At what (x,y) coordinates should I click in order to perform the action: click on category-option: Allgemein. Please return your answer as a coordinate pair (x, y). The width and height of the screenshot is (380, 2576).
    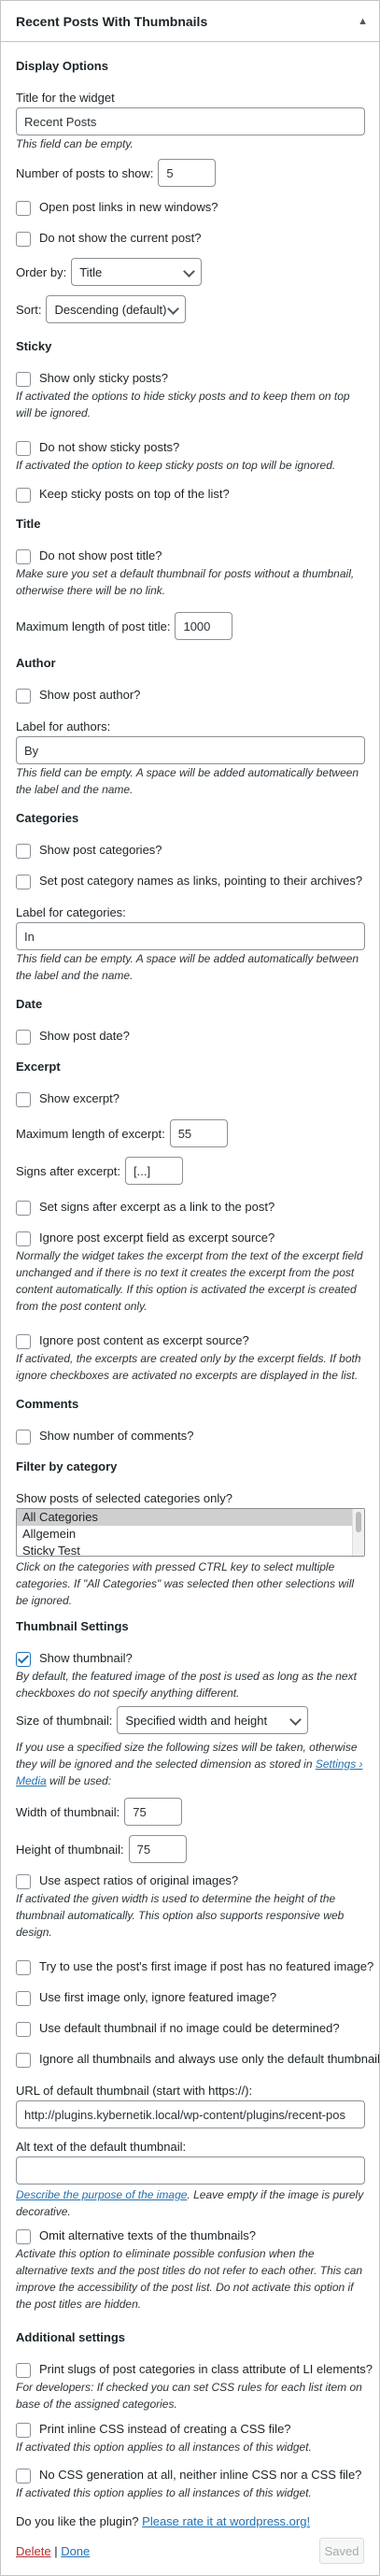
    Looking at the image, I should click on (190, 1535).